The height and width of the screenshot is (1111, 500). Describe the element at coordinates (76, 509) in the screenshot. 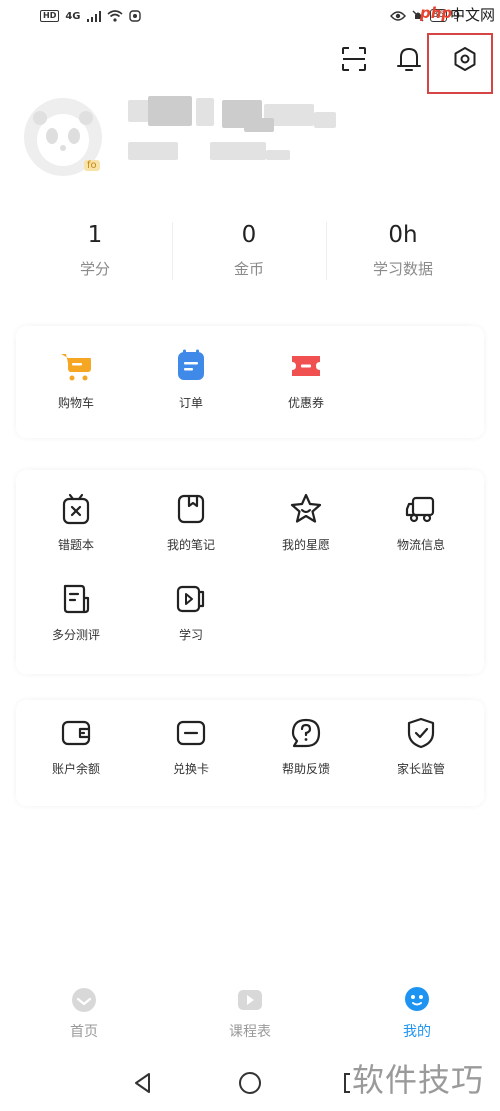

I see `mistake-book-icon` at that location.